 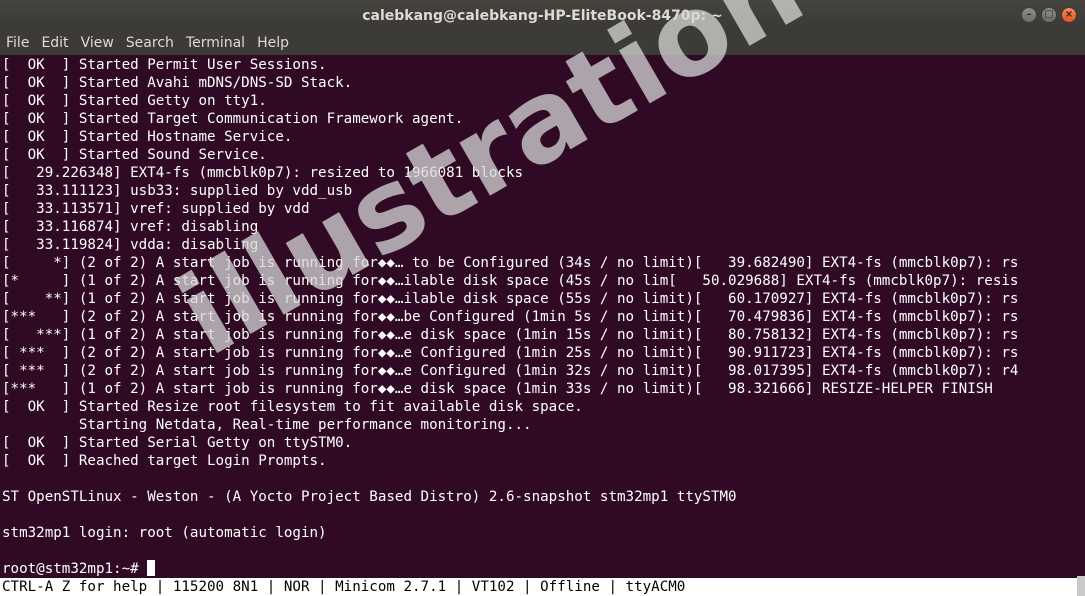 What do you see at coordinates (177, 83) in the screenshot?
I see `terminal-line: [ OK ] Started Avahi mDNS/DNS-SD Stack.` at bounding box center [177, 83].